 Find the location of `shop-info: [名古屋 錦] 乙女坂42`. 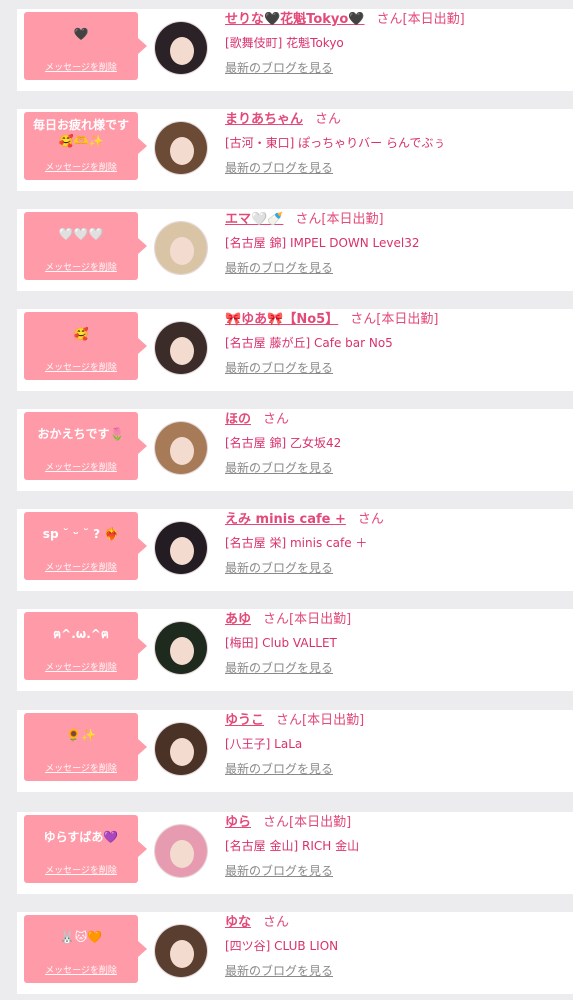

shop-info: [名古屋 錦] 乙女坂42 is located at coordinates (283, 443).